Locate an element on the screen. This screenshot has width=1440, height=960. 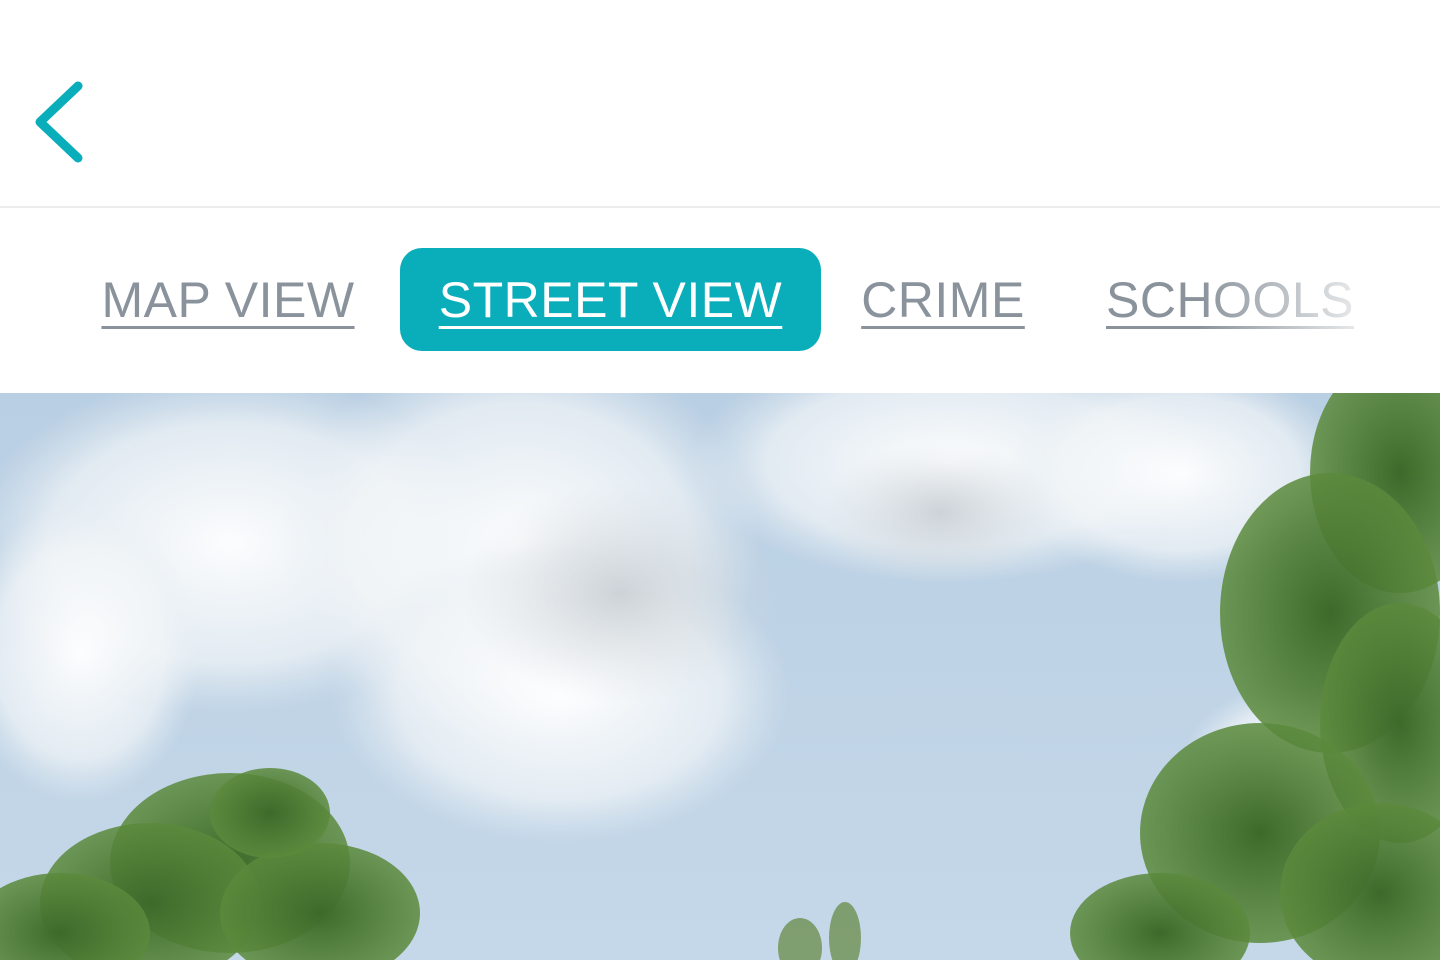
tab-crime: CRIME is located at coordinates (943, 299).